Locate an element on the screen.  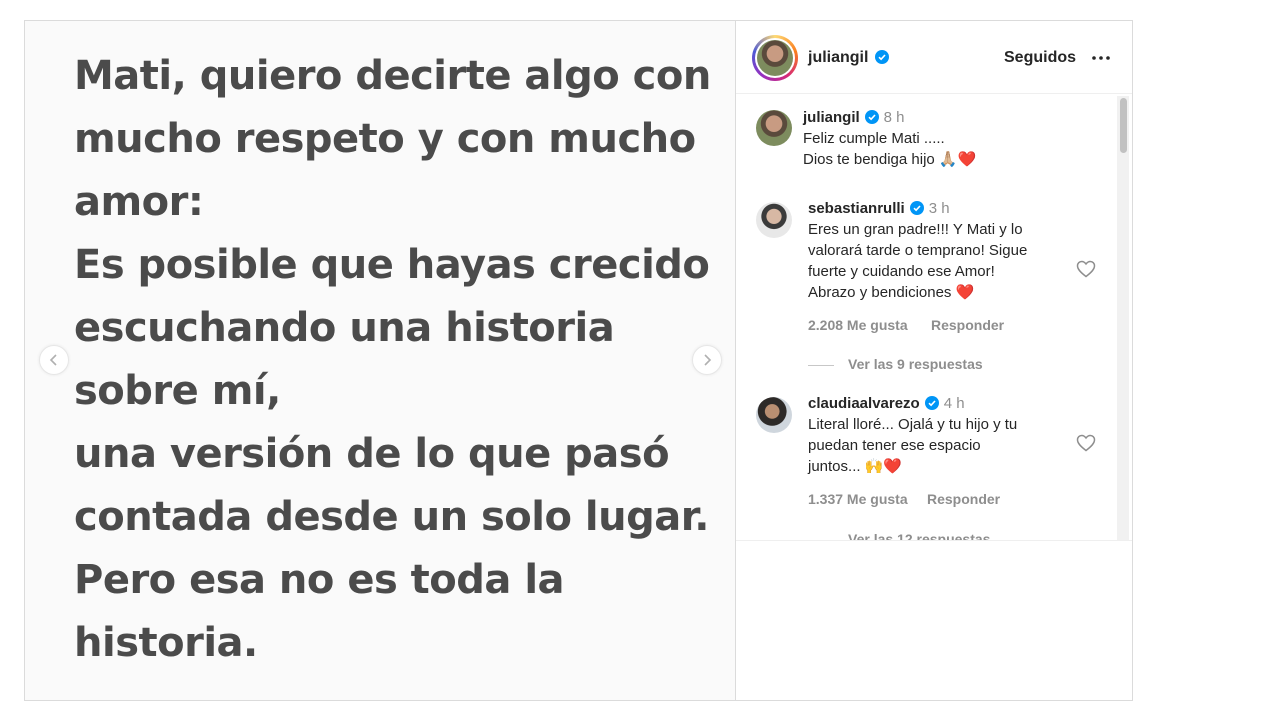
post-text-line: historia. is located at coordinates (166, 643).